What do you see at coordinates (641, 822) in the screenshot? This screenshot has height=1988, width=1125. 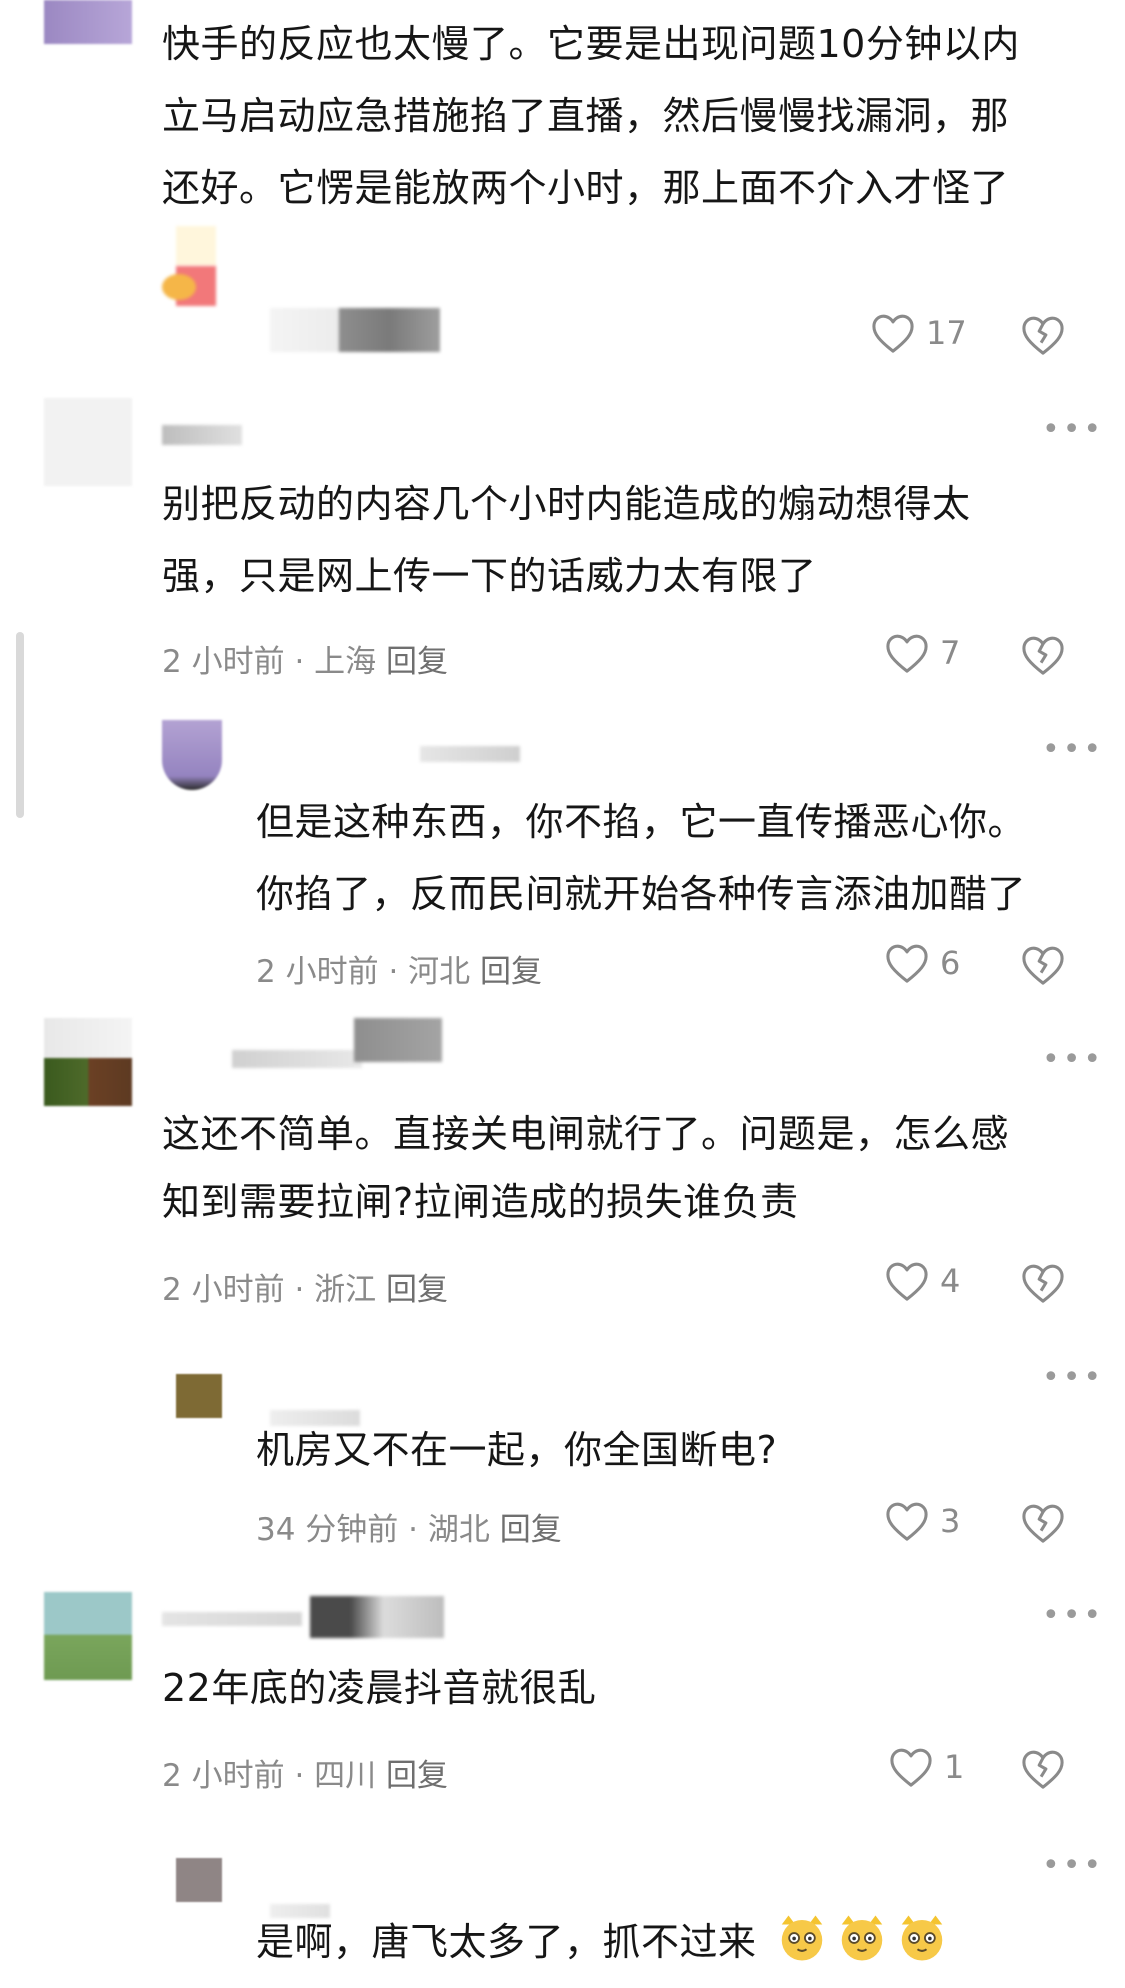 I see `comment-text-line: 但是这种东西，你不掐，它一直传播恶心你。` at bounding box center [641, 822].